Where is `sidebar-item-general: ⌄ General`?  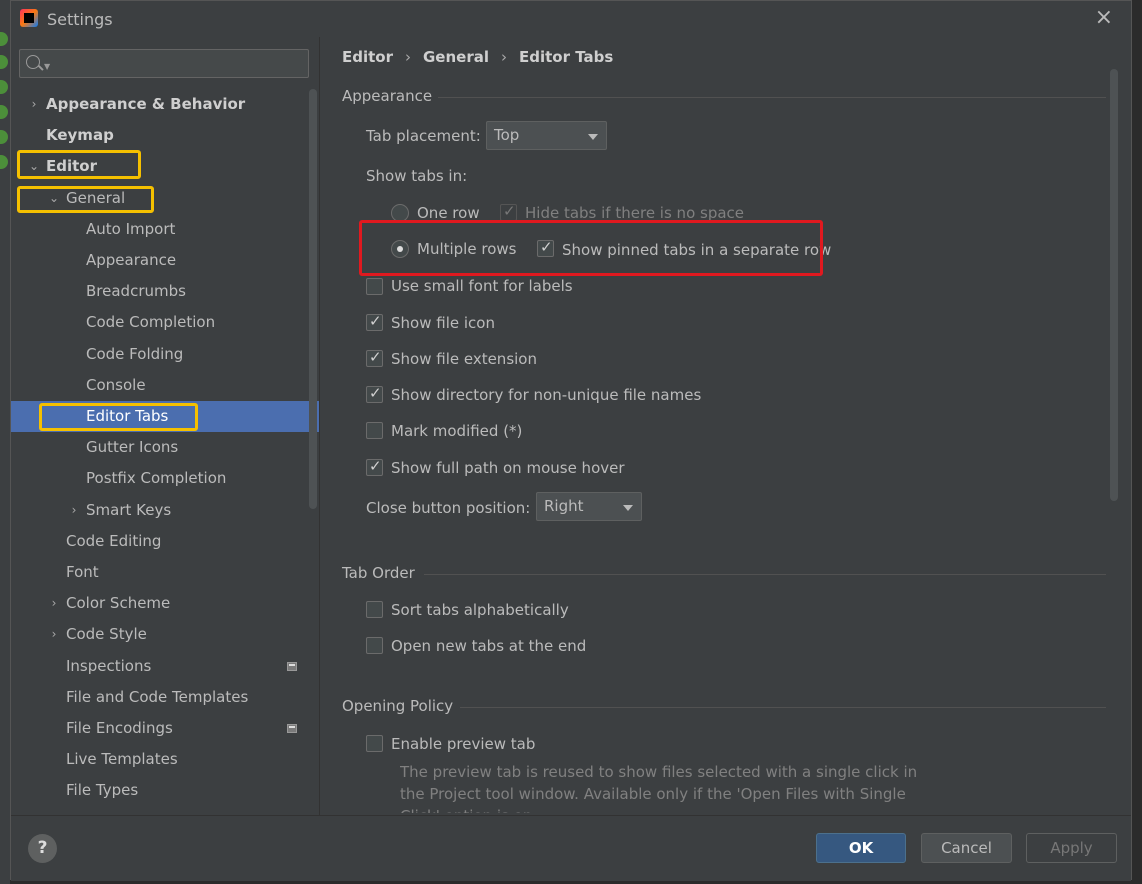
sidebar-item-general: ⌄ General is located at coordinates (165, 198).